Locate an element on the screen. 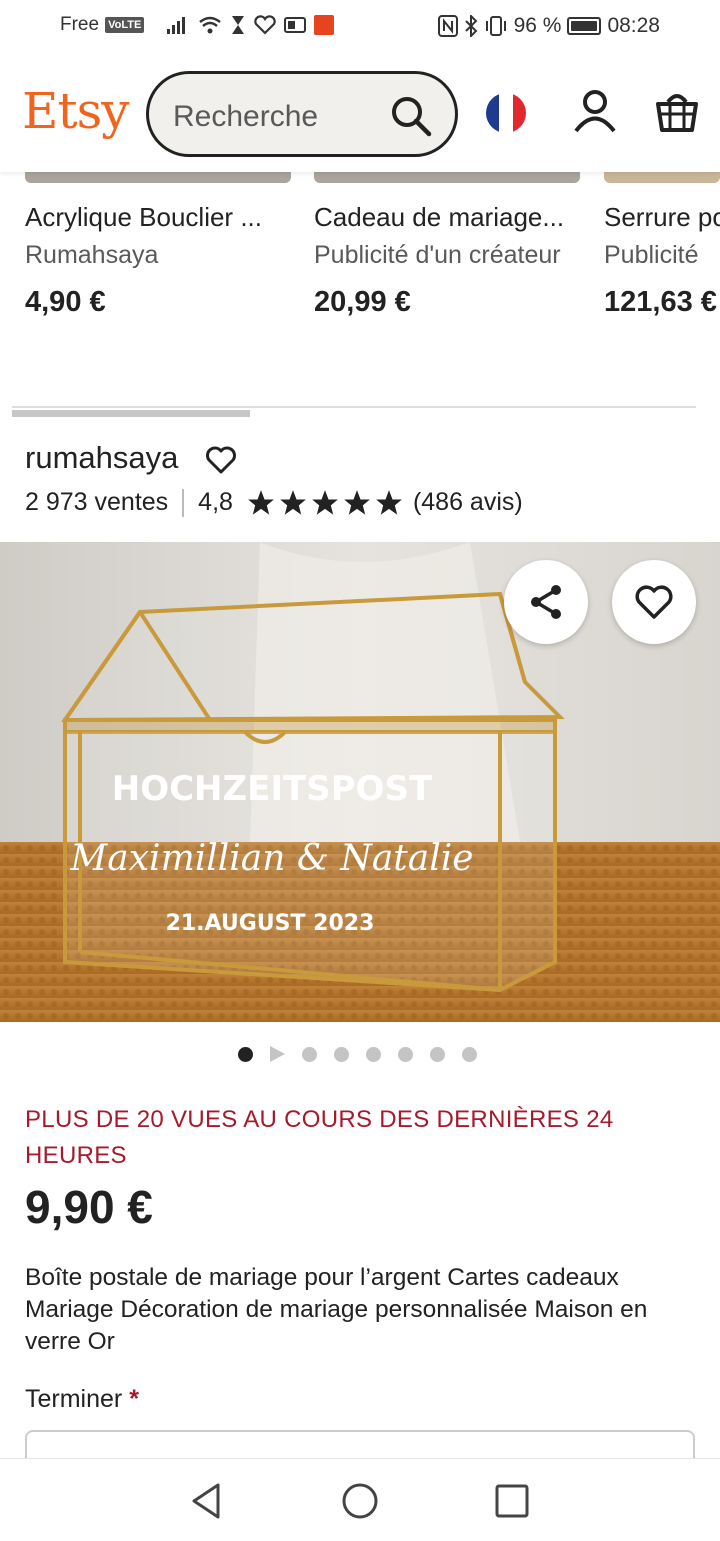 Image resolution: width=720 pixels, height=1541 pixels. video-play-icon is located at coordinates (277, 1054).